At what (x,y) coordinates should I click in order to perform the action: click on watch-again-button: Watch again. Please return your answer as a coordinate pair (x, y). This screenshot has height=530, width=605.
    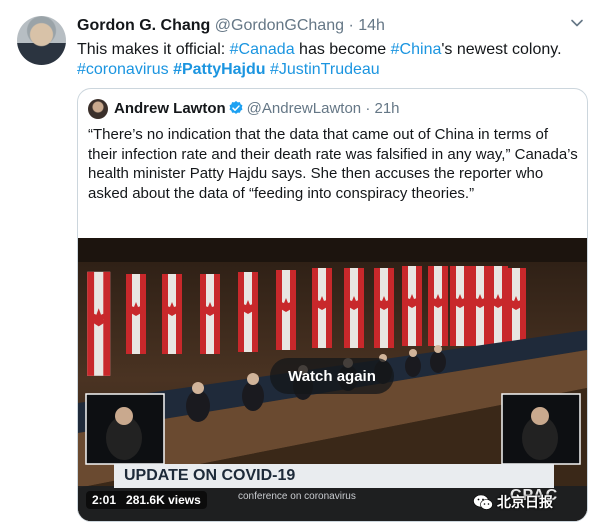
    Looking at the image, I should click on (332, 376).